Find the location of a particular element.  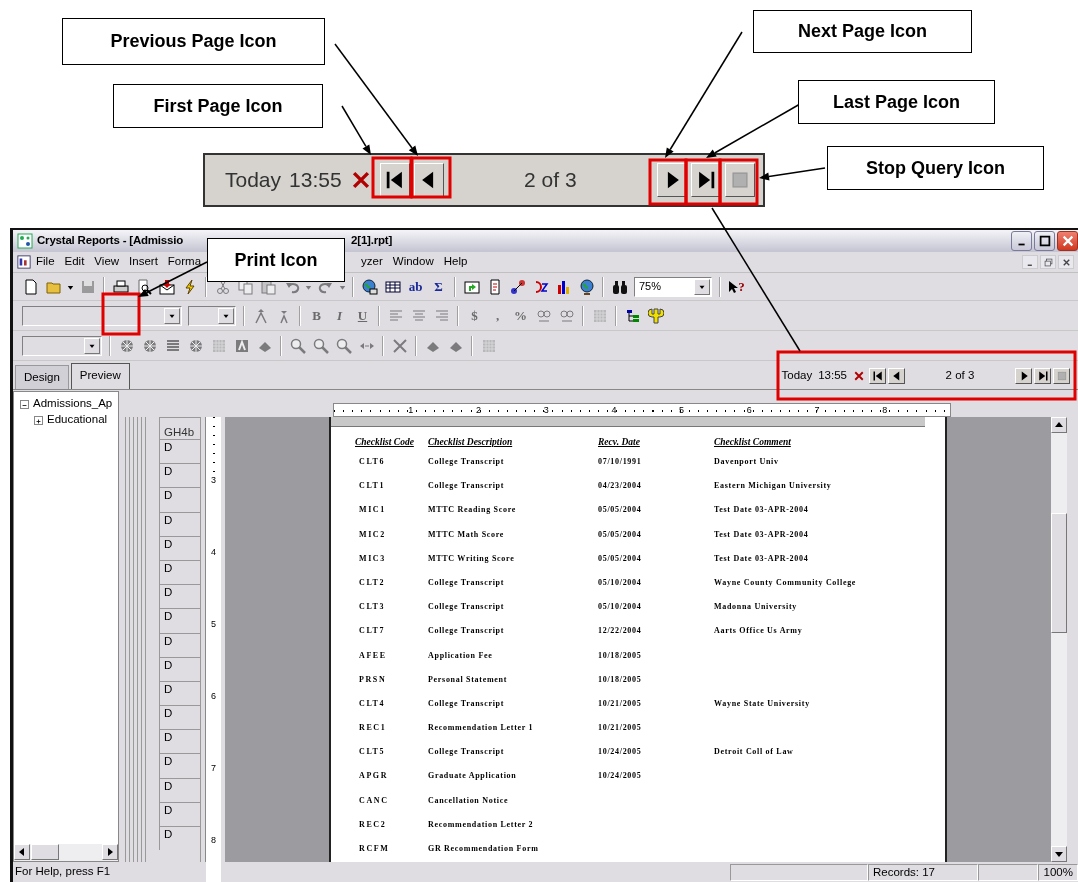

tree-icon is located at coordinates (632, 315).